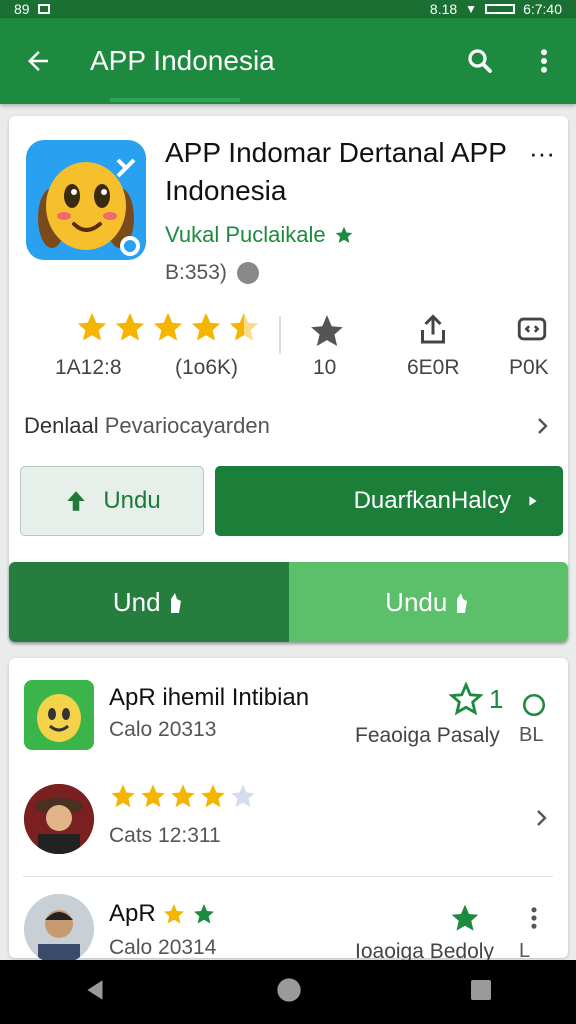 The width and height of the screenshot is (576, 1024). What do you see at coordinates (496, 698) in the screenshot?
I see `badge-count: 1` at bounding box center [496, 698].